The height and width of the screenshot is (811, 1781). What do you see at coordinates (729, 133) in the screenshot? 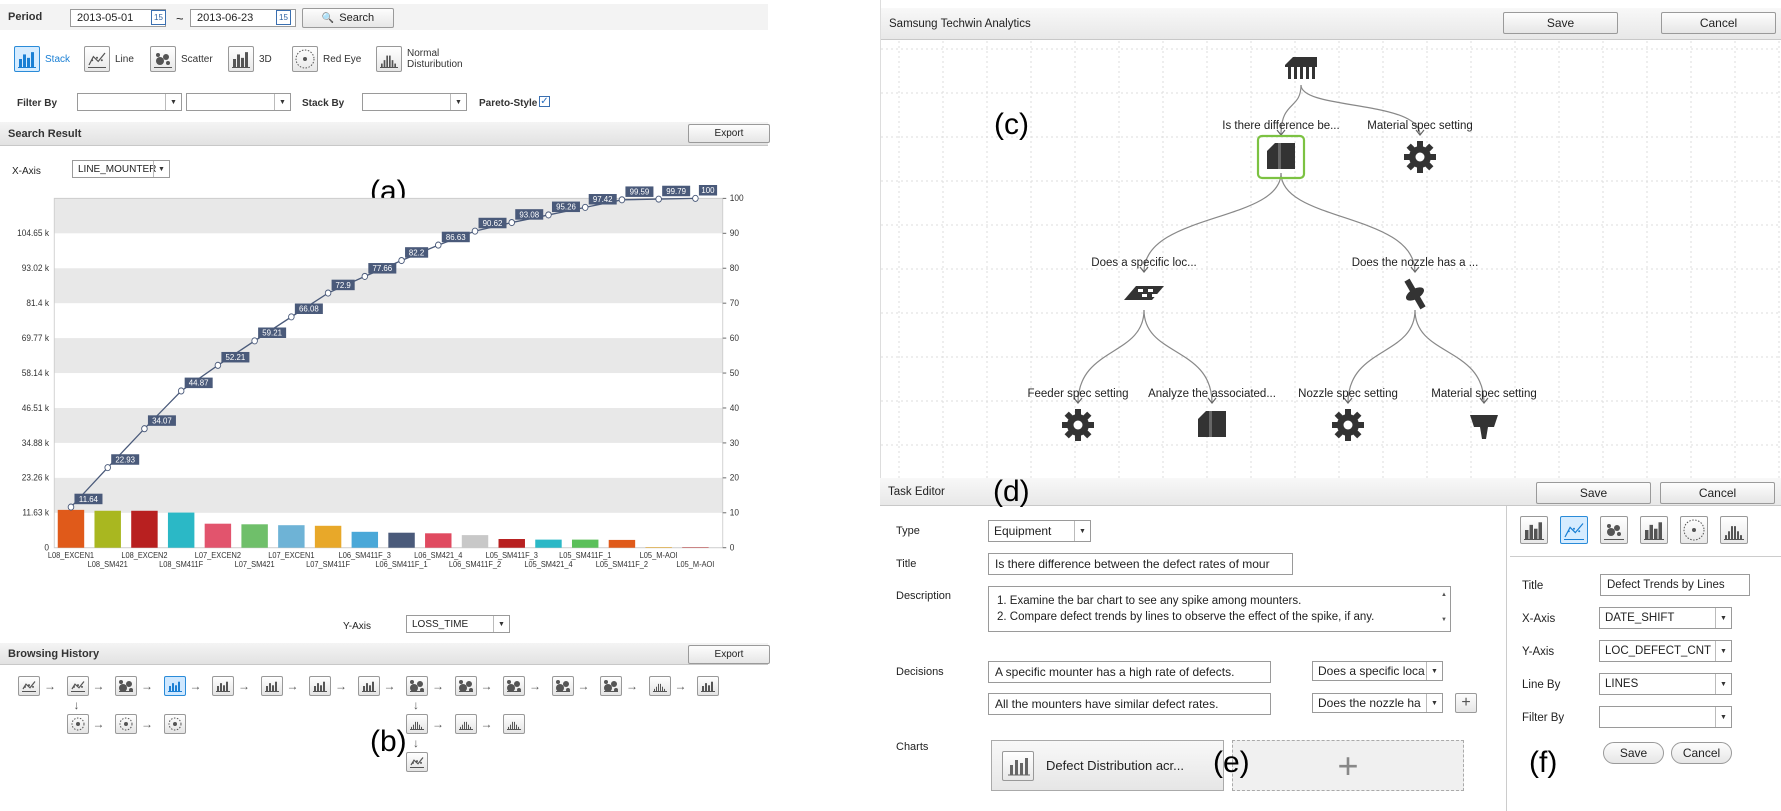
I see `search-result-export-button: Export` at bounding box center [729, 133].